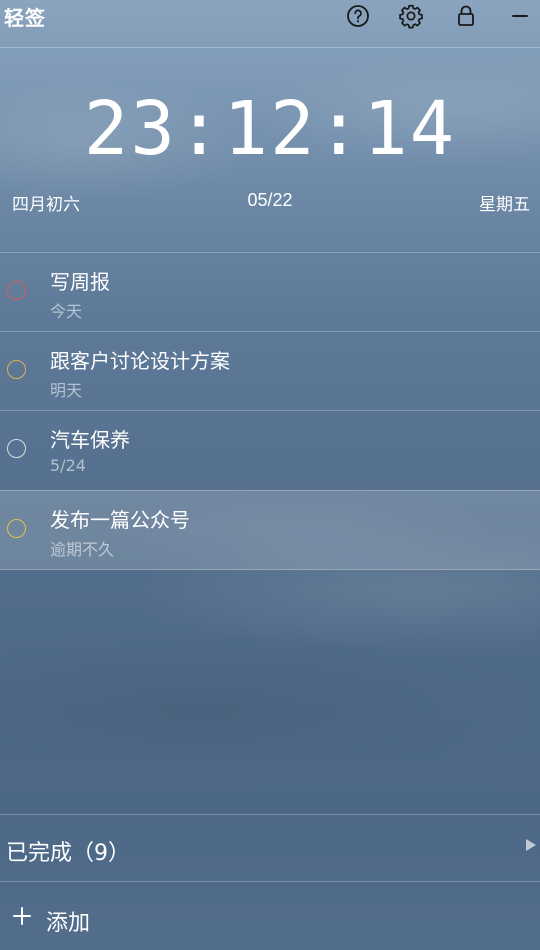 This screenshot has height=950, width=540. What do you see at coordinates (270, 23) in the screenshot?
I see `title-bar: 轻签` at bounding box center [270, 23].